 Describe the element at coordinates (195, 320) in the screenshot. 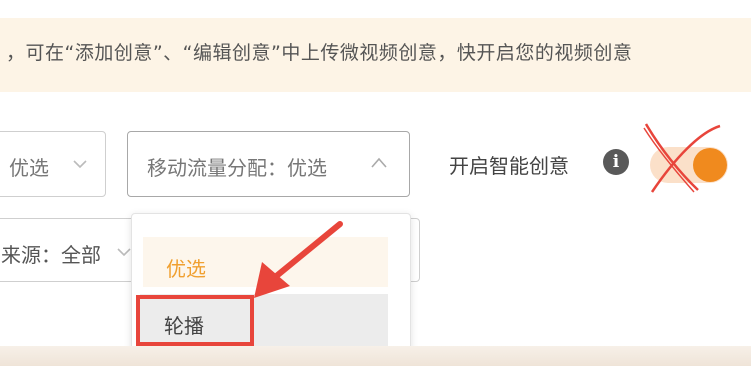

I see `highlight-annotation-box` at that location.